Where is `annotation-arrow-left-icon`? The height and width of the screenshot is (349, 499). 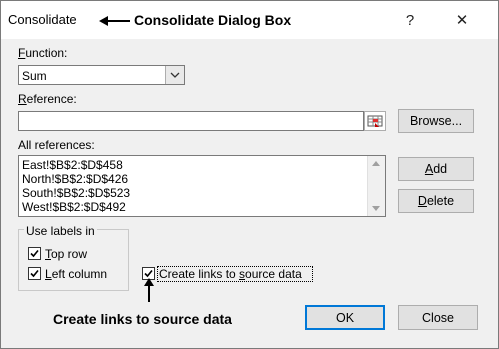 annotation-arrow-left-icon is located at coordinates (114, 21).